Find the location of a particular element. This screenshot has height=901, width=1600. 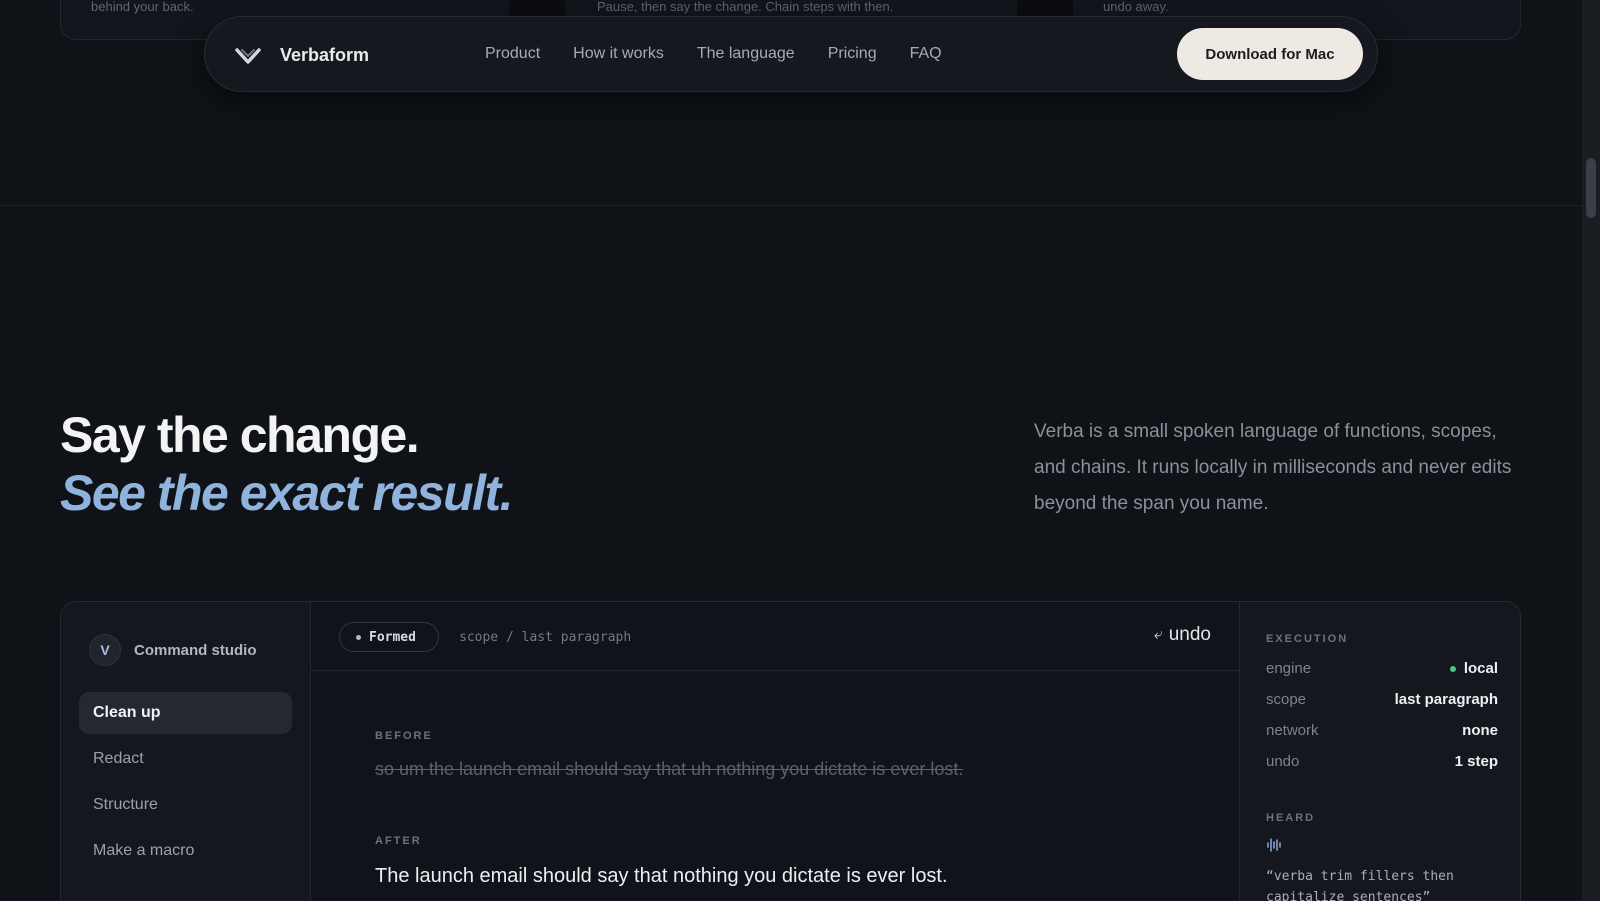

execution-value: none is located at coordinates (1480, 730).